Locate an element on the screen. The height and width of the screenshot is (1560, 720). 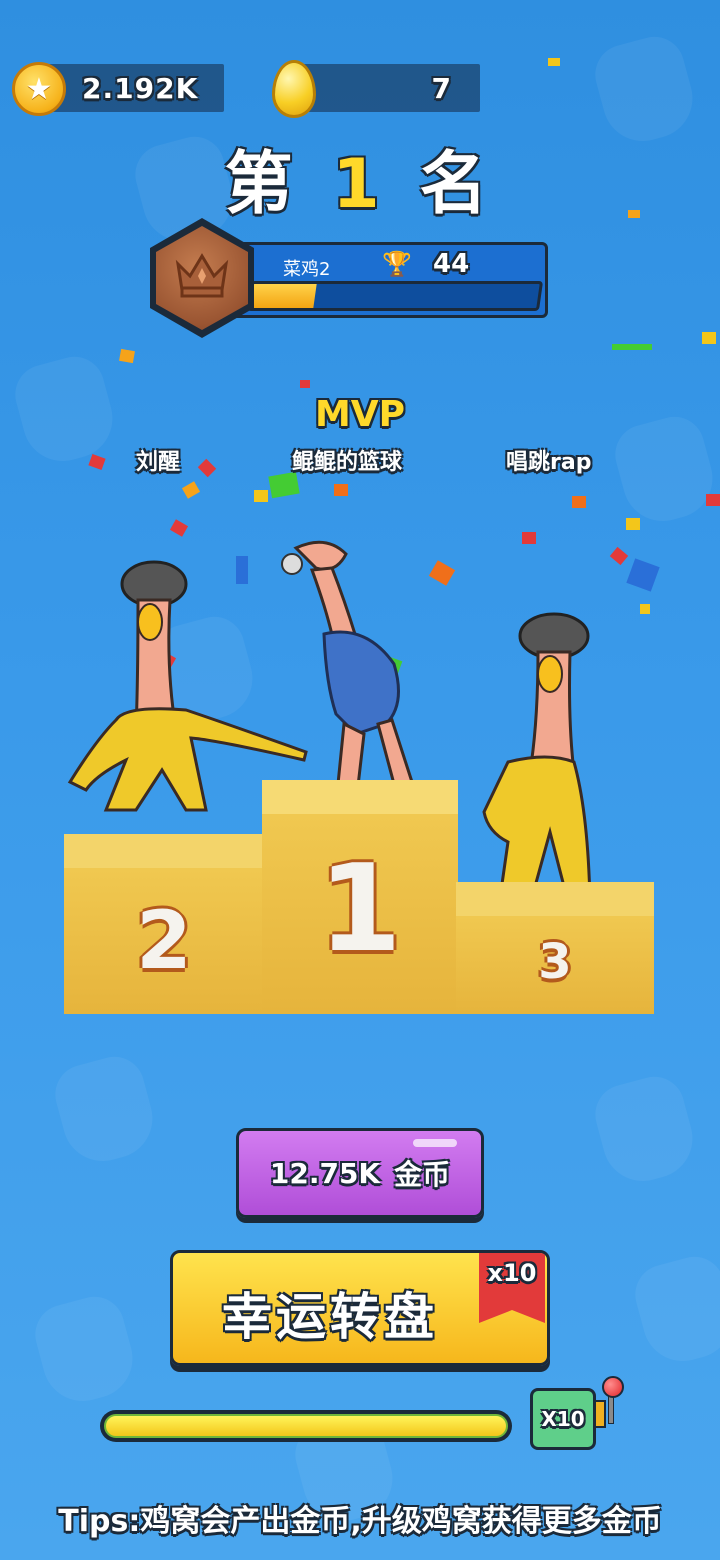
coin-reward-amount: 12.75K is located at coordinates (325, 1173).